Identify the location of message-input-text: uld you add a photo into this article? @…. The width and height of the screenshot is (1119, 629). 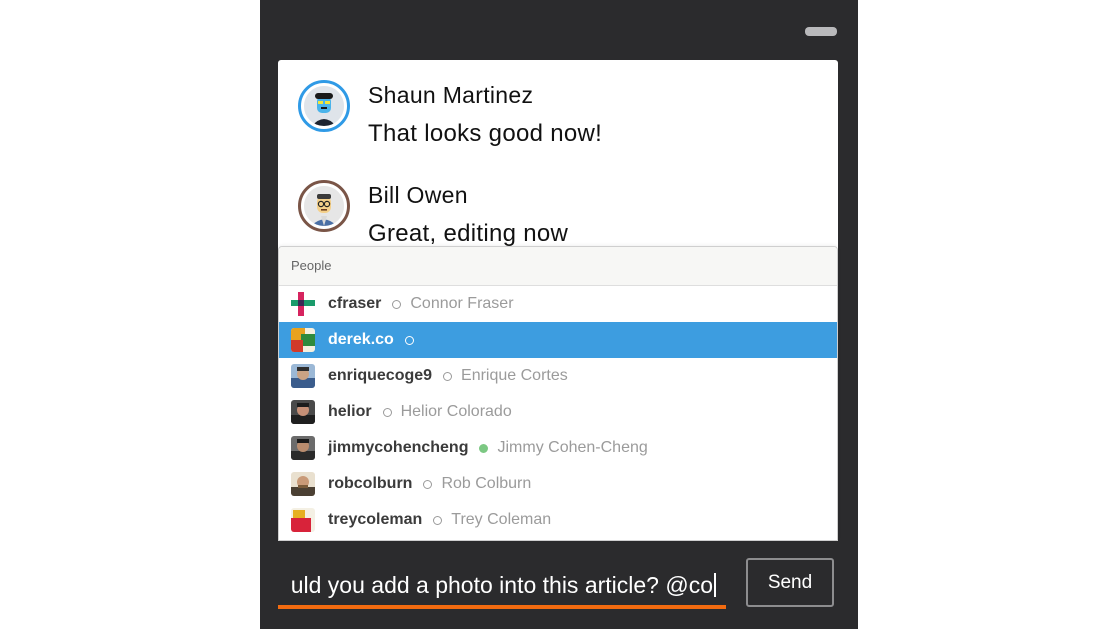
(503, 585).